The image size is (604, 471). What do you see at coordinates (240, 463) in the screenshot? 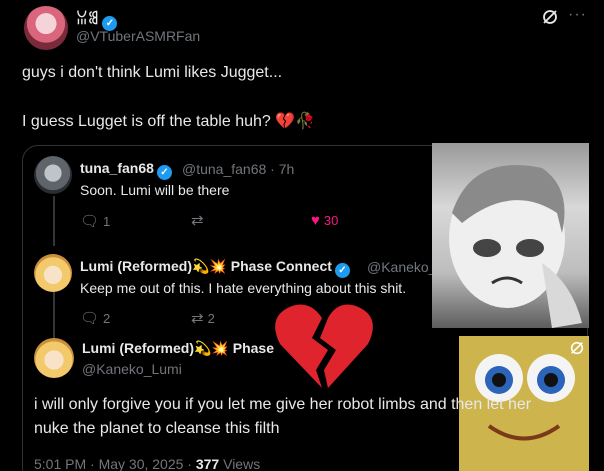
I see `views-label: Views` at bounding box center [240, 463].